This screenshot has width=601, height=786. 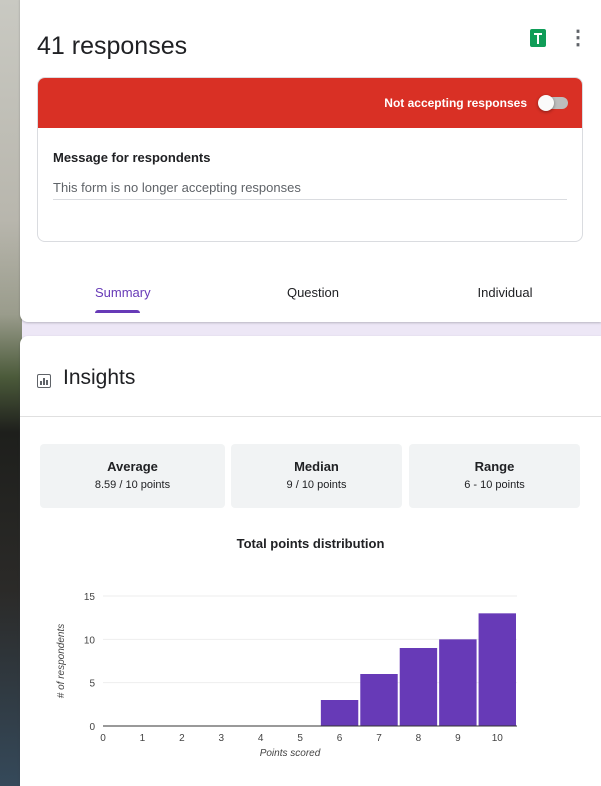 I want to click on x-tick-label: 6, so click(x=340, y=738).